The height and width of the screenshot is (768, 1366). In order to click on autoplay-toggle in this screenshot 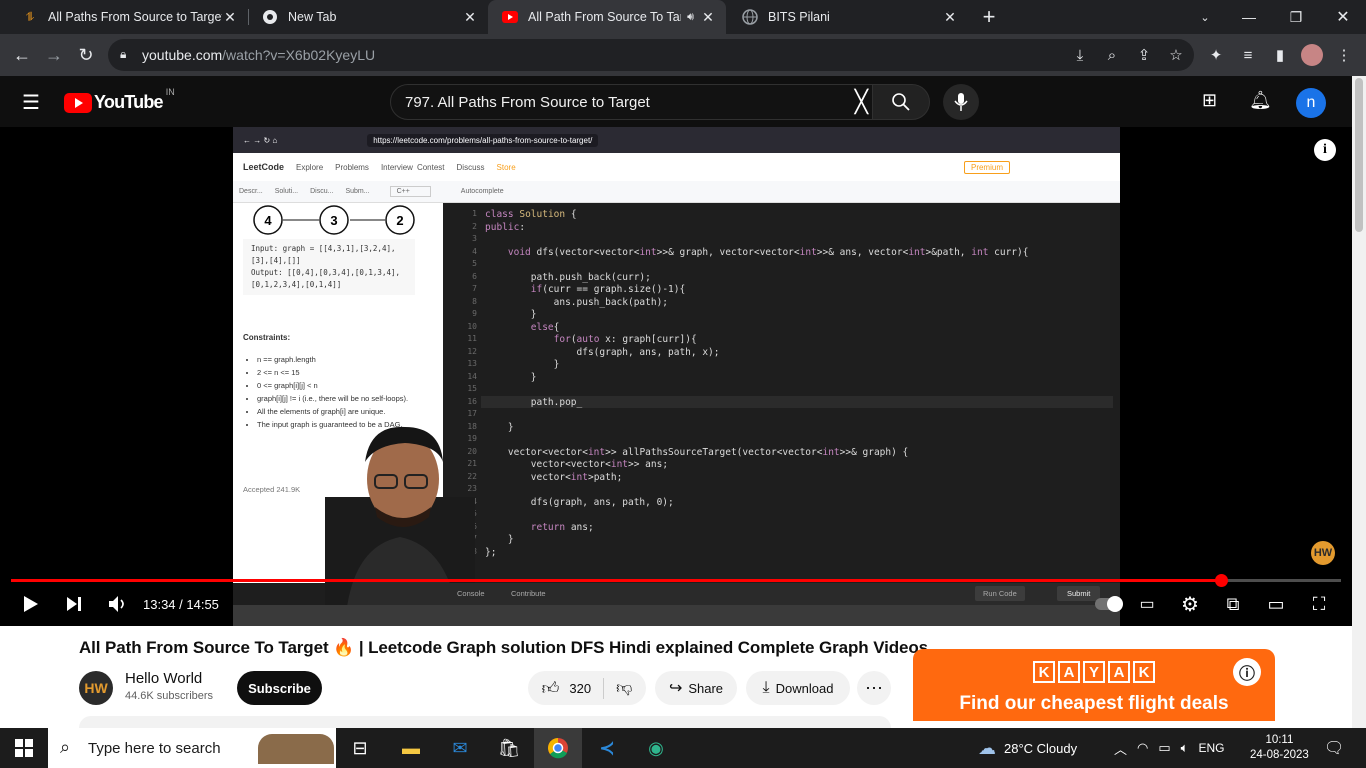, I will do `click(1108, 604)`.